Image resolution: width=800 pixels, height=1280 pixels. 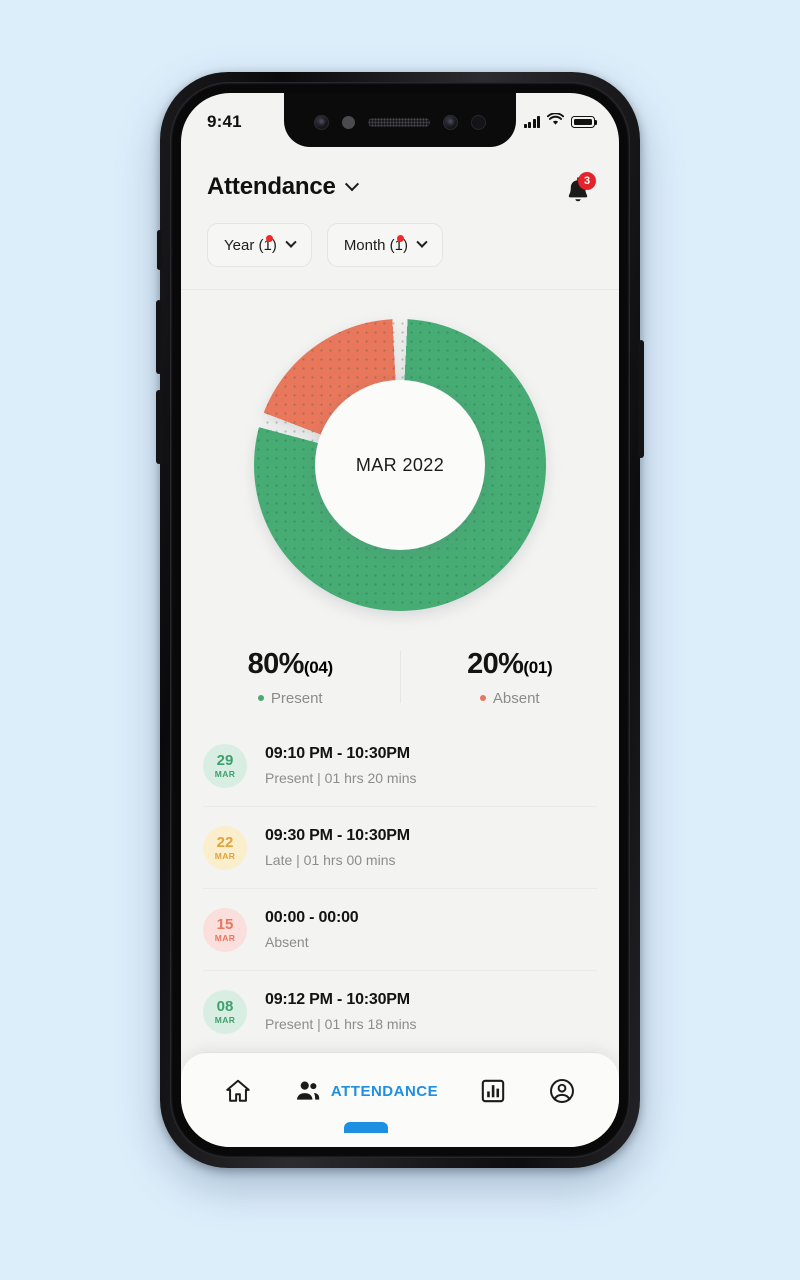 What do you see at coordinates (271, 186) in the screenshot?
I see `page-title: Attendance` at bounding box center [271, 186].